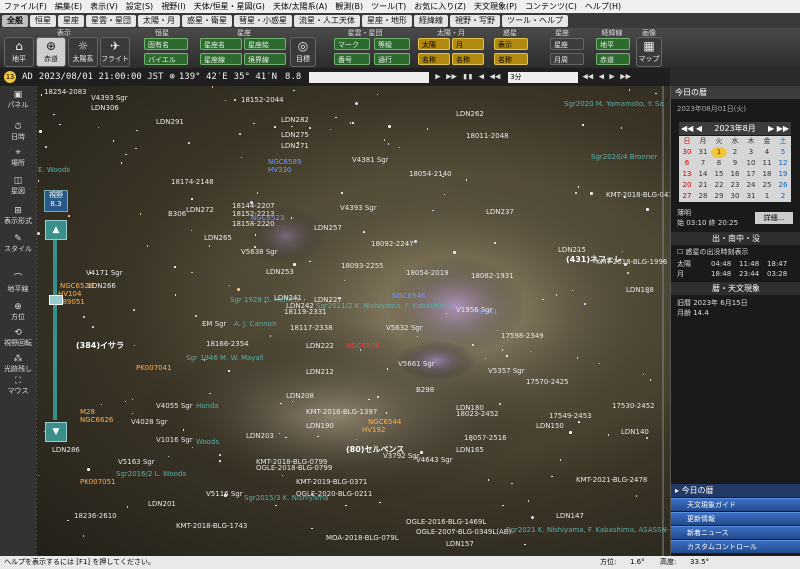  Describe the element at coordinates (56, 432) in the screenshot. I see `zoom-out-button: ▼` at that location.